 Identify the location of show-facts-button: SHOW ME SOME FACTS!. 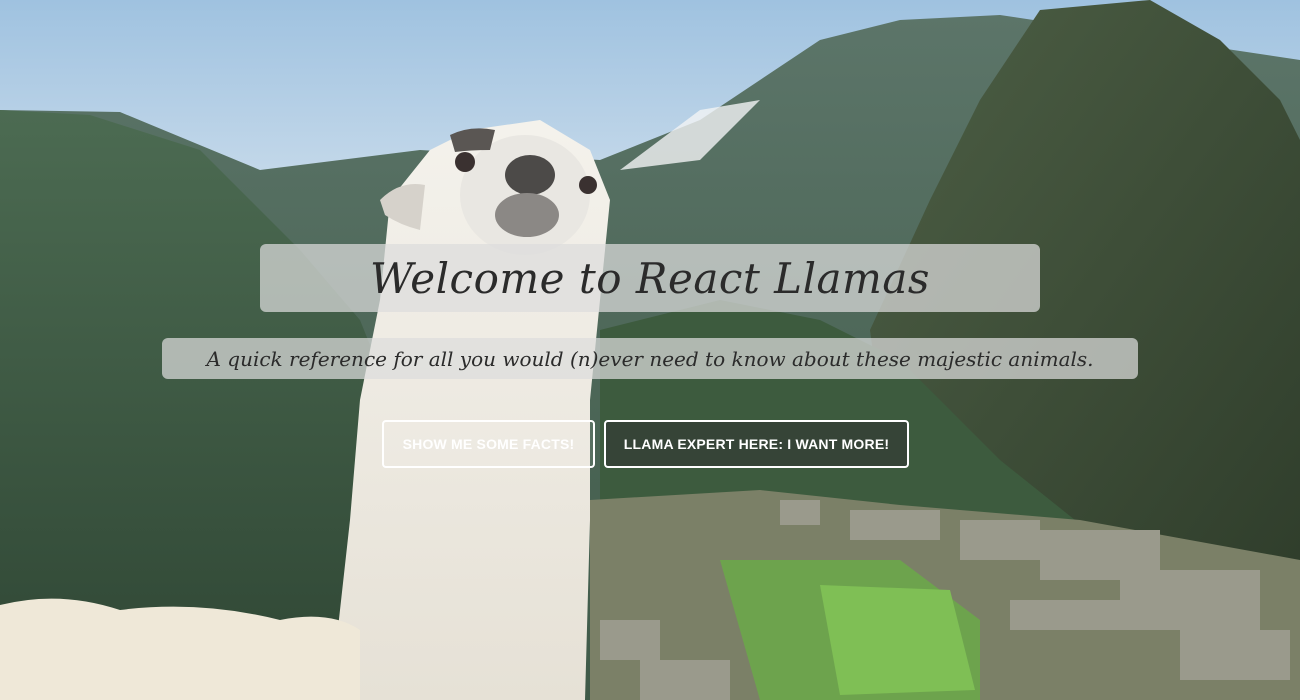
(488, 444).